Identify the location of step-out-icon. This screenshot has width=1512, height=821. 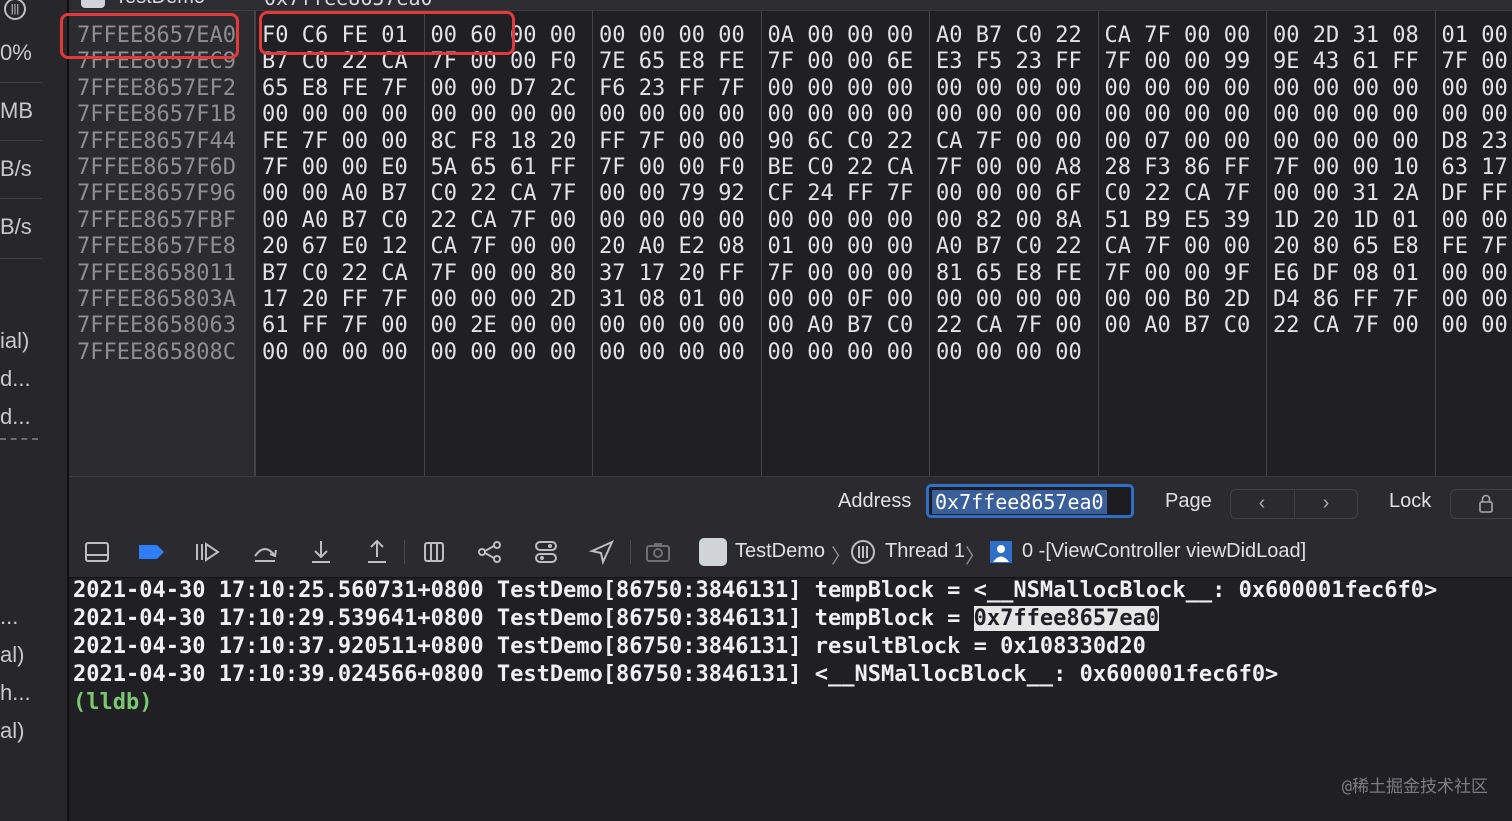
(377, 552).